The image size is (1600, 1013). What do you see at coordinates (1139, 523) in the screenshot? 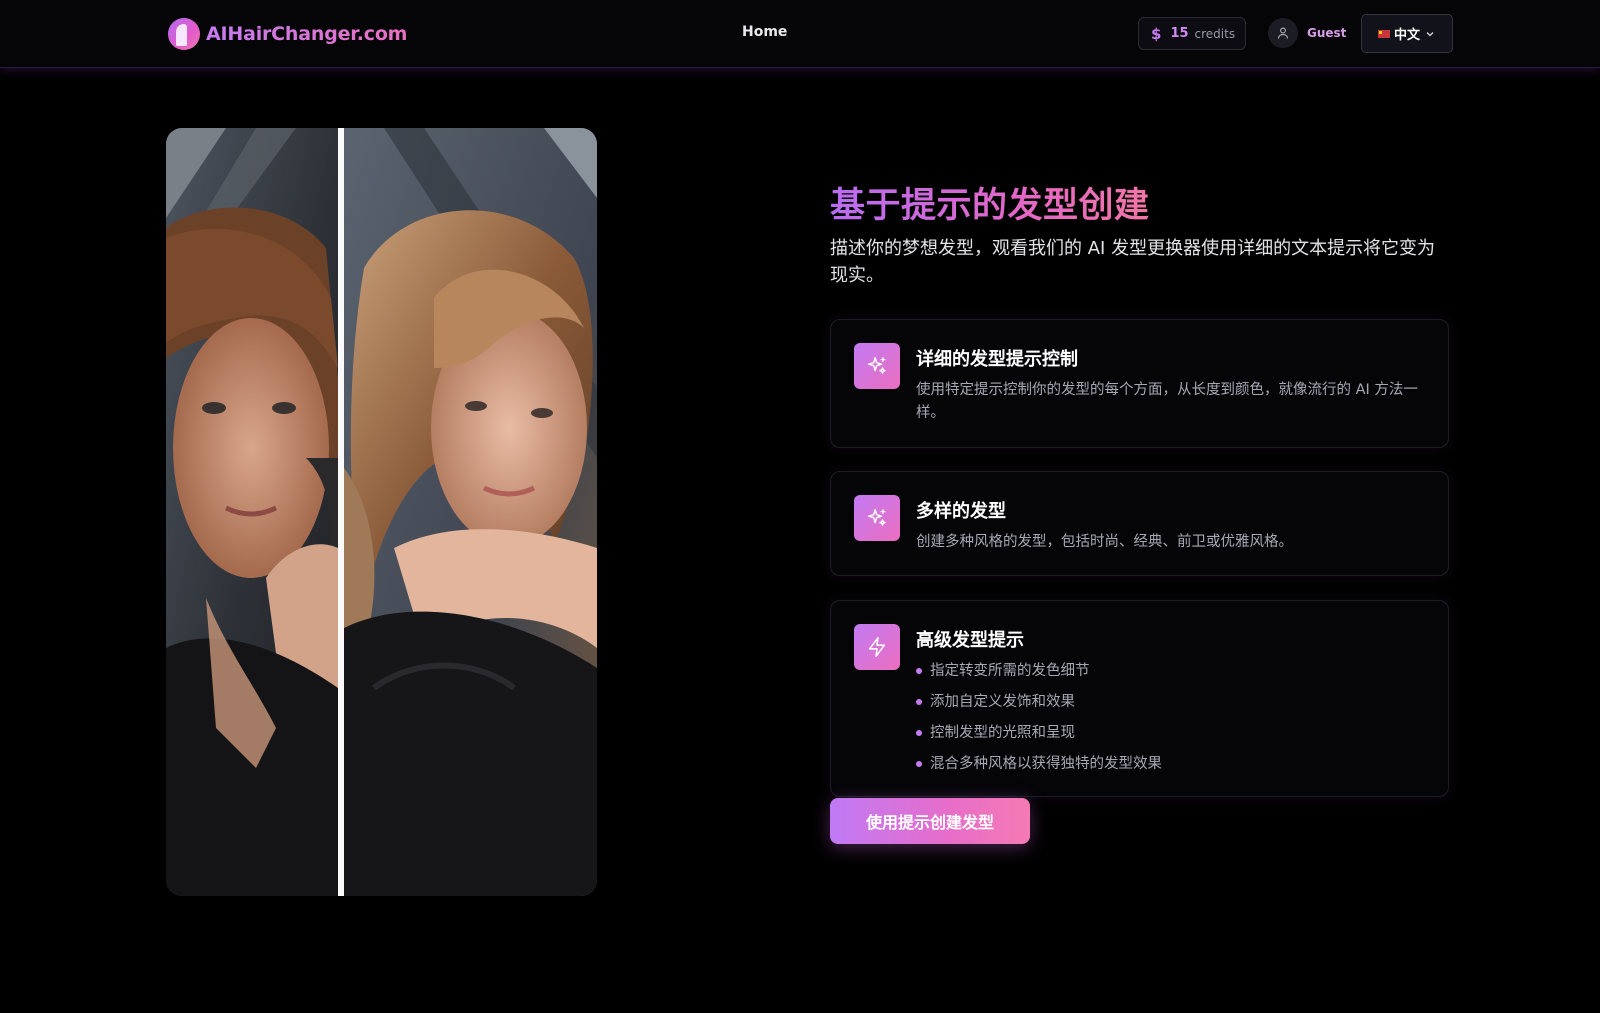
I see `feature-card-diverse-styles: 多样的发型 创建多种风格的发型，包括时尚、经典、前卫或优雅风格。` at bounding box center [1139, 523].